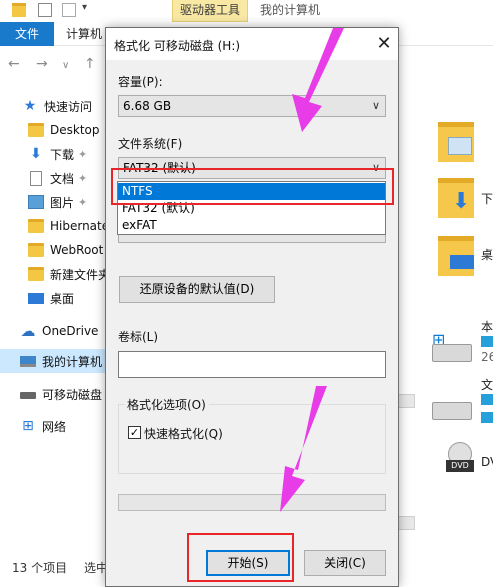  What do you see at coordinates (312, 270) in the screenshot?
I see `annotation-arrows` at bounding box center [312, 270].